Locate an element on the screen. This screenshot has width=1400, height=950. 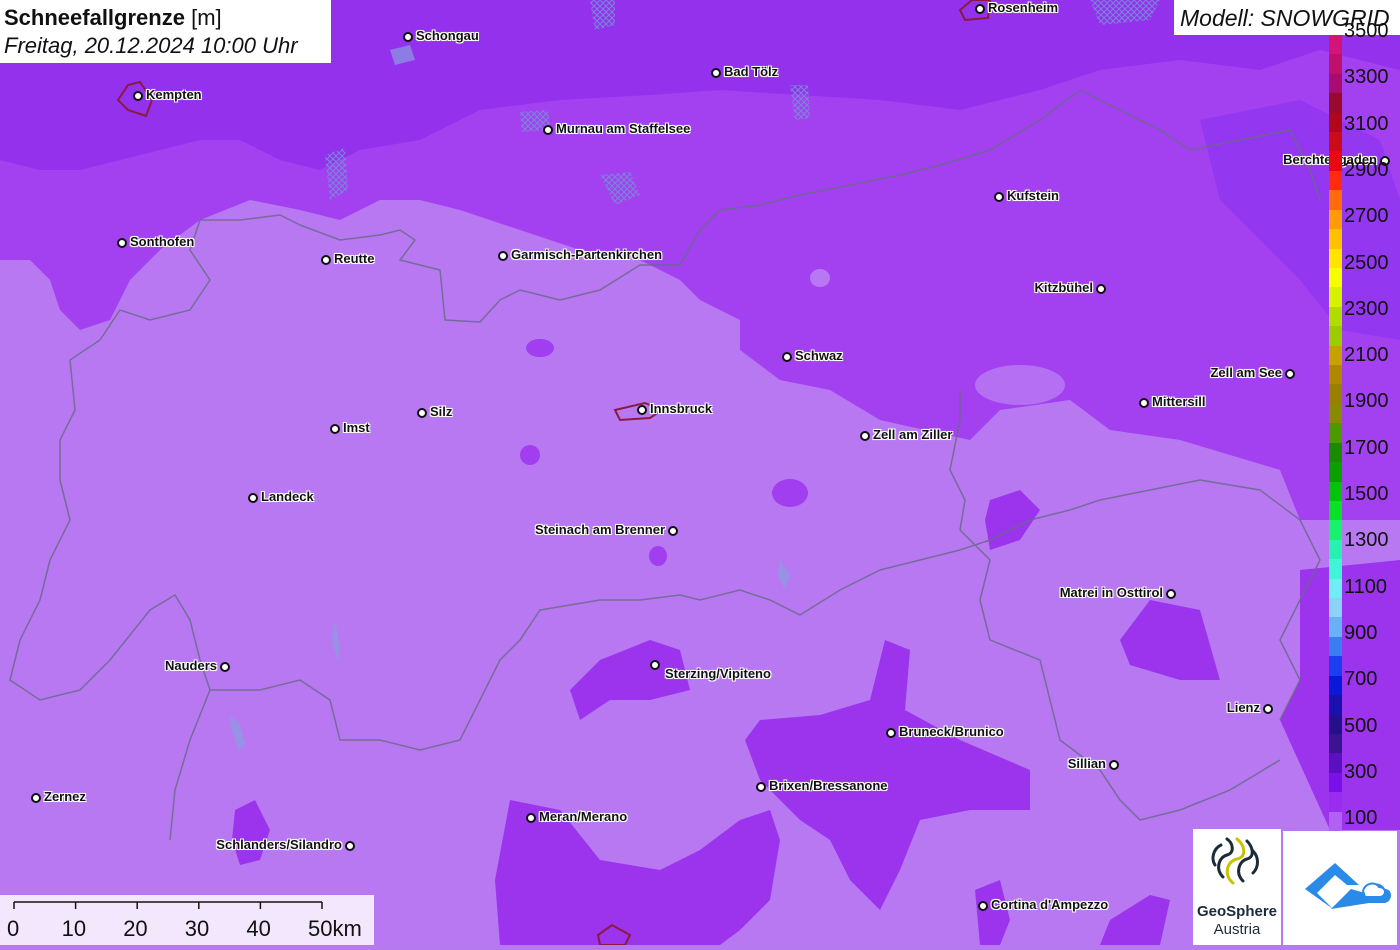
cloud-mountain-icon is located at coordinates (1348, 886).